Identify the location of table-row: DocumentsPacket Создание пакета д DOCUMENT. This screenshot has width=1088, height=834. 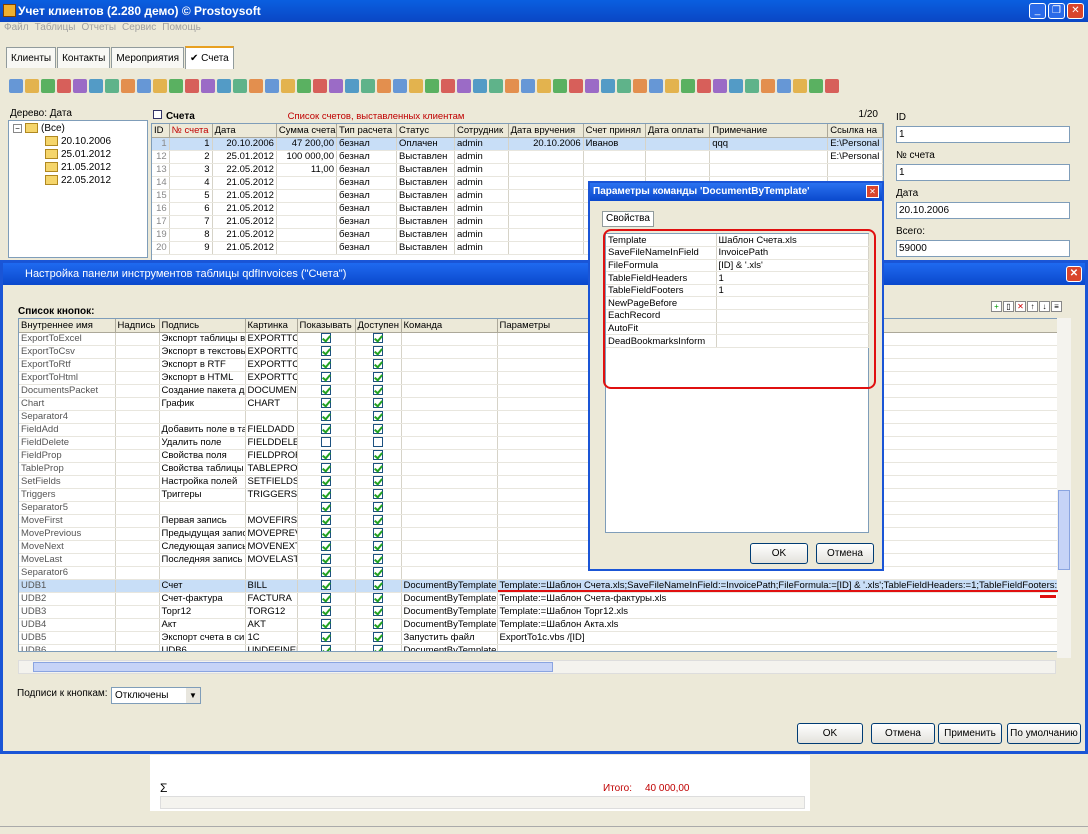
(538, 391).